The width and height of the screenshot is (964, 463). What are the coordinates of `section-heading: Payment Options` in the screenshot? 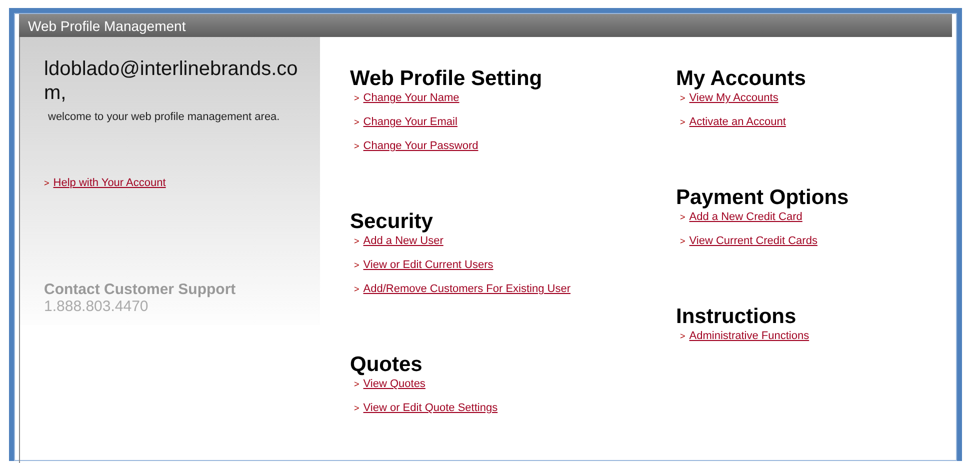 It's located at (763, 198).